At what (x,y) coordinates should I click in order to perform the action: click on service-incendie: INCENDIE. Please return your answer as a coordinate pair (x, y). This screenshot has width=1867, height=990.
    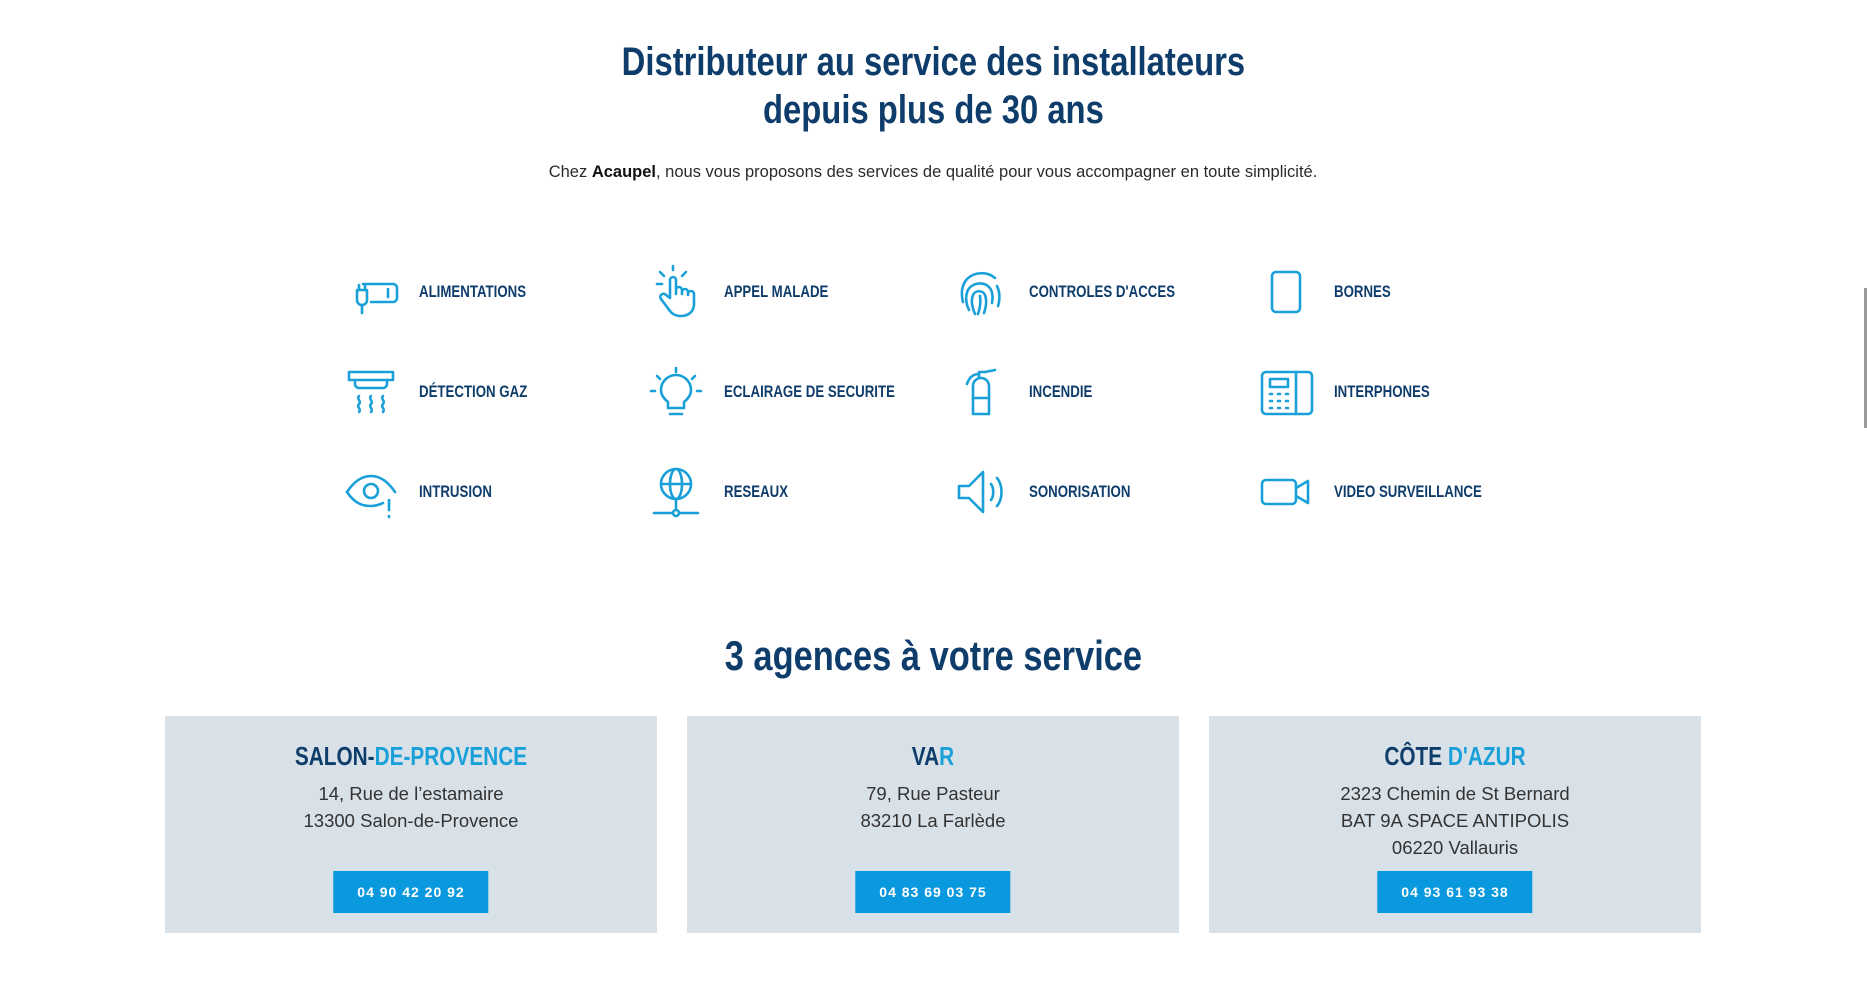
    Looking at the image, I should click on (1103, 392).